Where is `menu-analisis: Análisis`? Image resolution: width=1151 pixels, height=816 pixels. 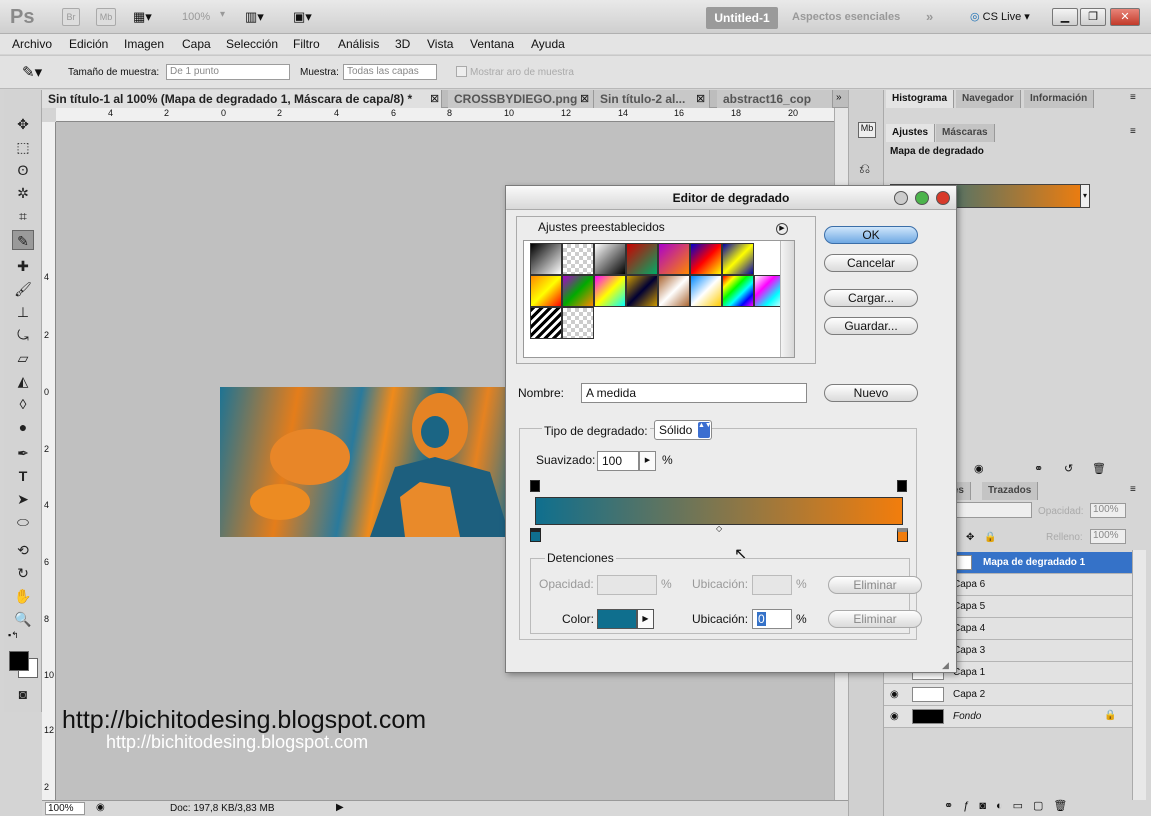 menu-analisis: Análisis is located at coordinates (358, 44).